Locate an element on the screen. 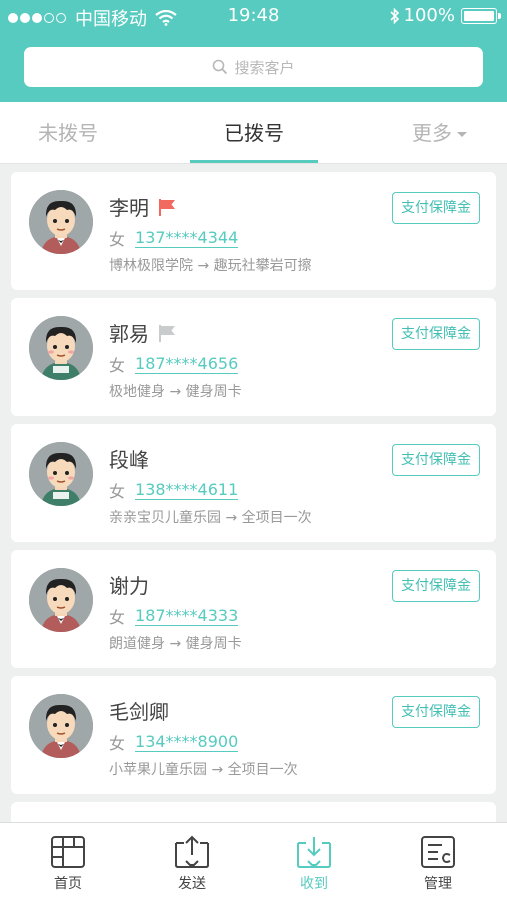 This screenshot has width=507, height=900. battery-percent: 100% is located at coordinates (429, 15).